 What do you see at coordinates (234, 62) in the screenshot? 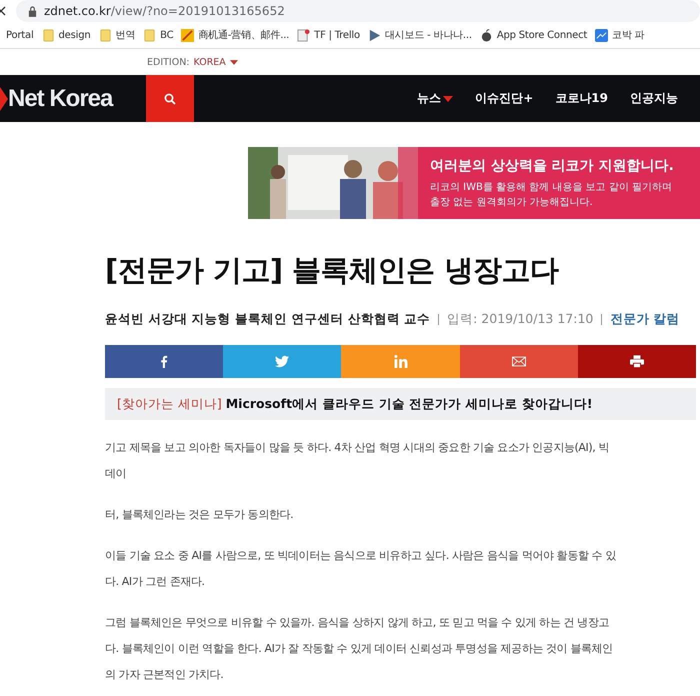
I see `caret-icon` at bounding box center [234, 62].